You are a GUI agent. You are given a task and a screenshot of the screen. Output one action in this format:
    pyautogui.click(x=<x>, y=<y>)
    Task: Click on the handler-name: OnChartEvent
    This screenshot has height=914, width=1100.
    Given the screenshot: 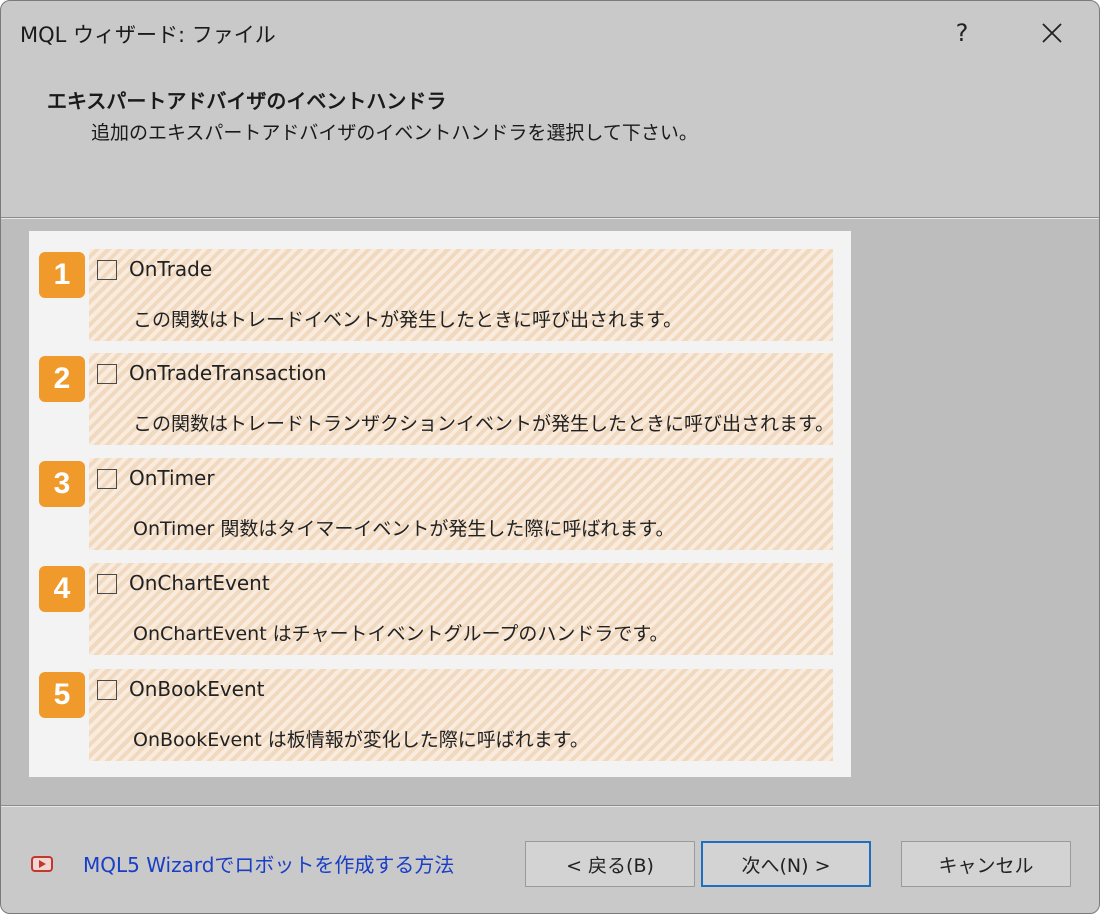 What is the action you would take?
    pyautogui.click(x=199, y=583)
    